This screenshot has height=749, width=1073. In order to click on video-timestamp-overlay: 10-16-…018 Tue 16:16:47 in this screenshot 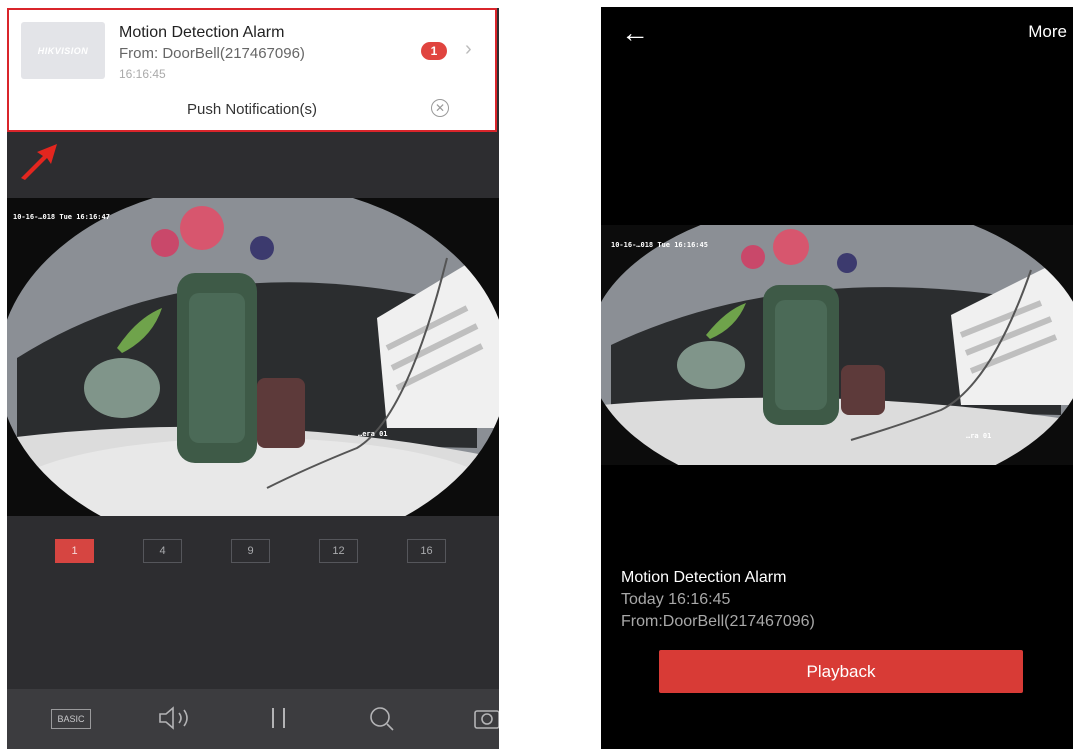, I will do `click(61, 217)`.